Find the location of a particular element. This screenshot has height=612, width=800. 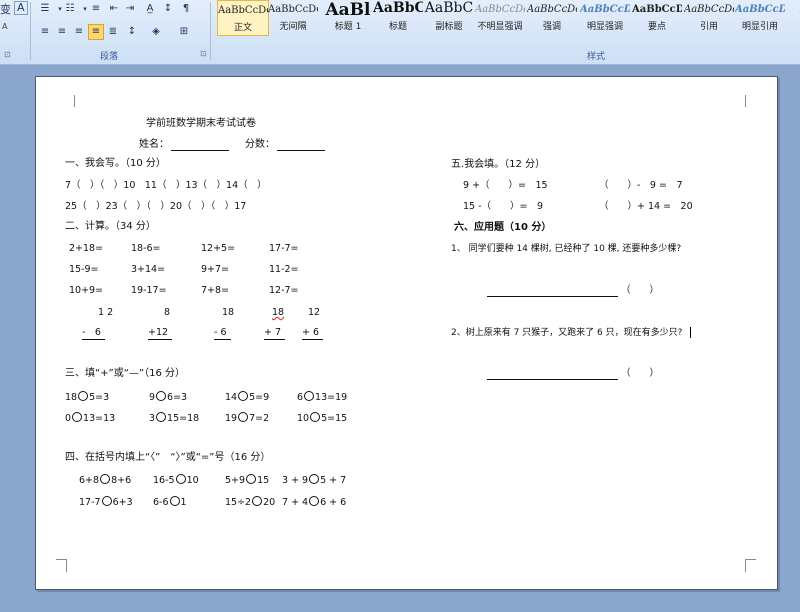

expr-right: 1 is located at coordinates (183, 502).